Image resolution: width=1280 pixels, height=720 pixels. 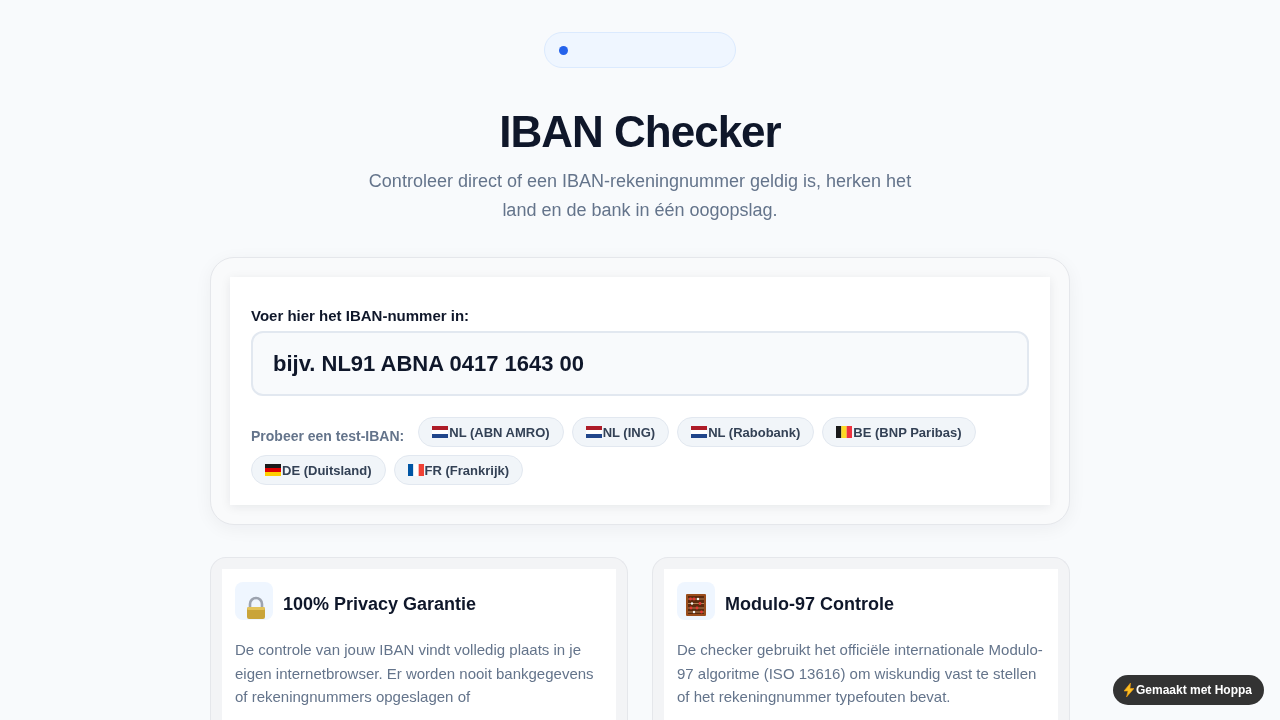 I want to click on test-iban-button: DE (Duitsland), so click(x=318, y=470).